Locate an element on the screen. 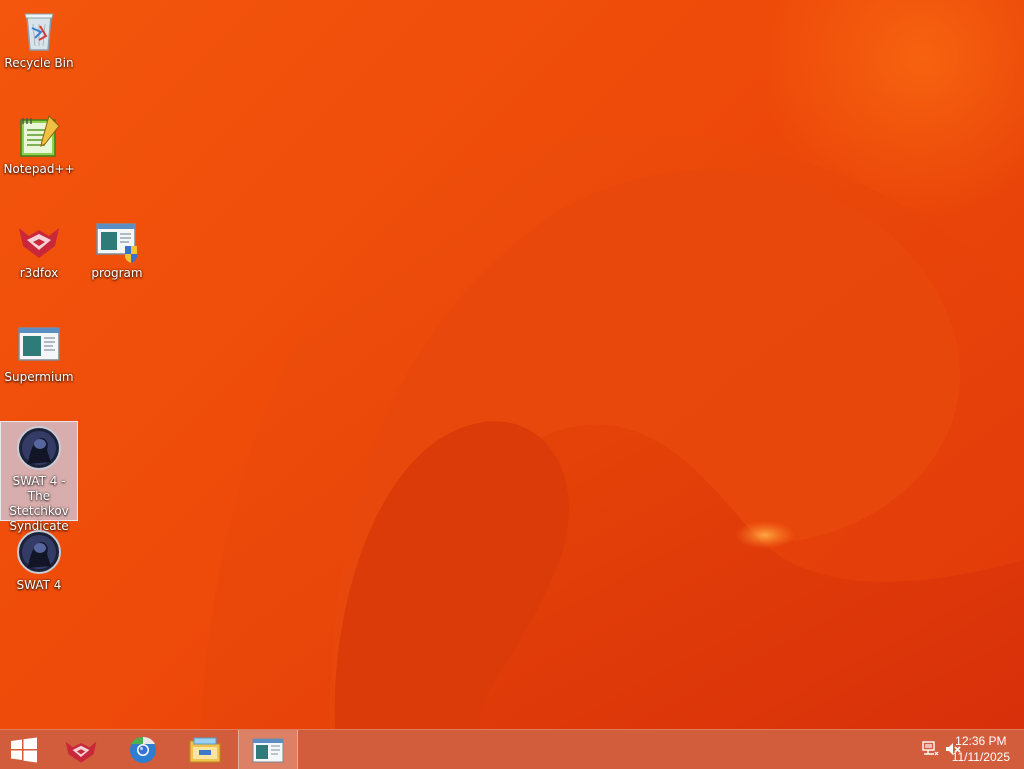  supermium-shortcut: Supermium is located at coordinates (39, 351).